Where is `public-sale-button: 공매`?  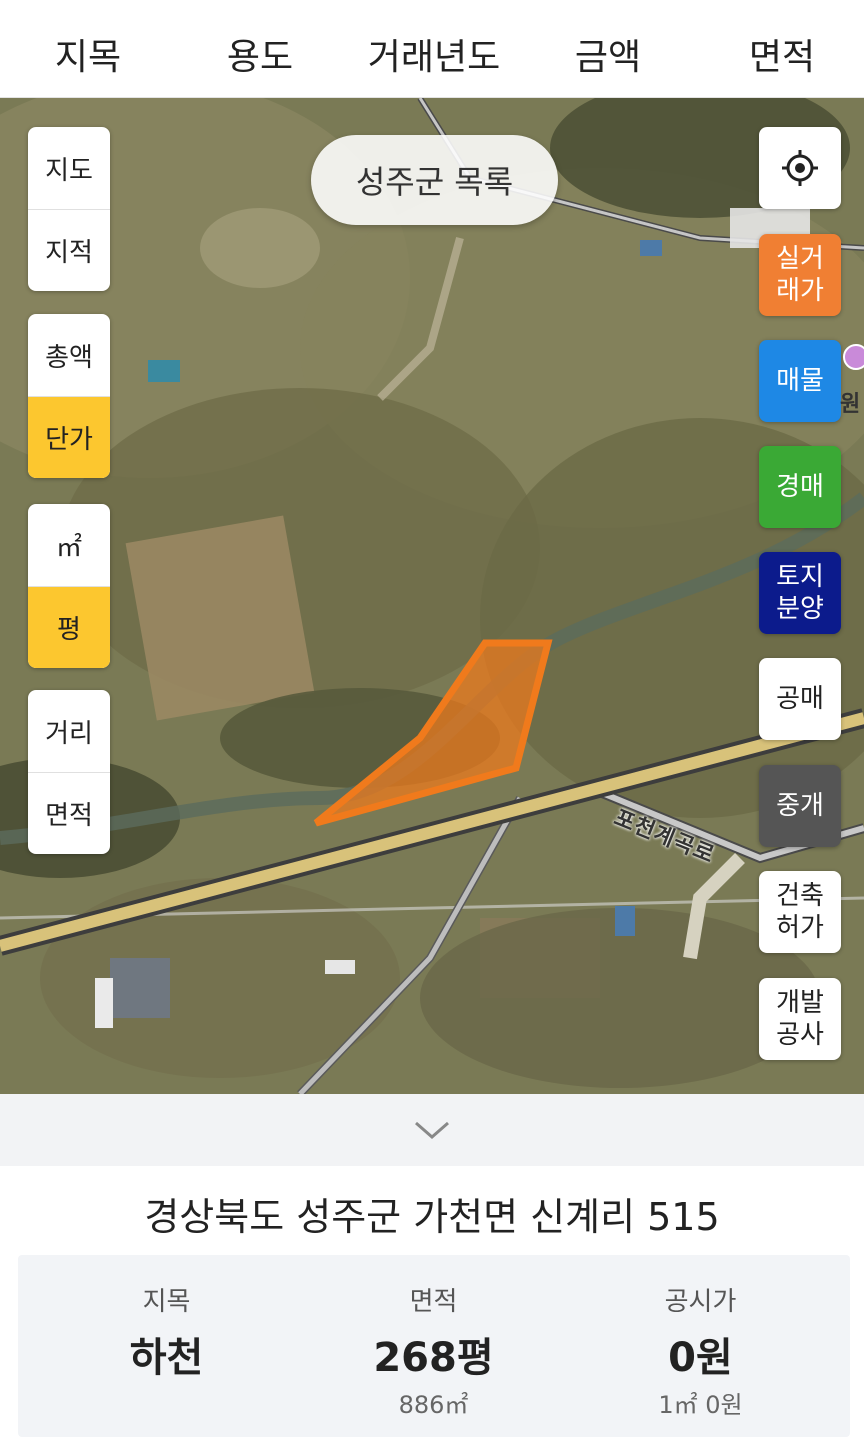 public-sale-button: 공매 is located at coordinates (800, 699).